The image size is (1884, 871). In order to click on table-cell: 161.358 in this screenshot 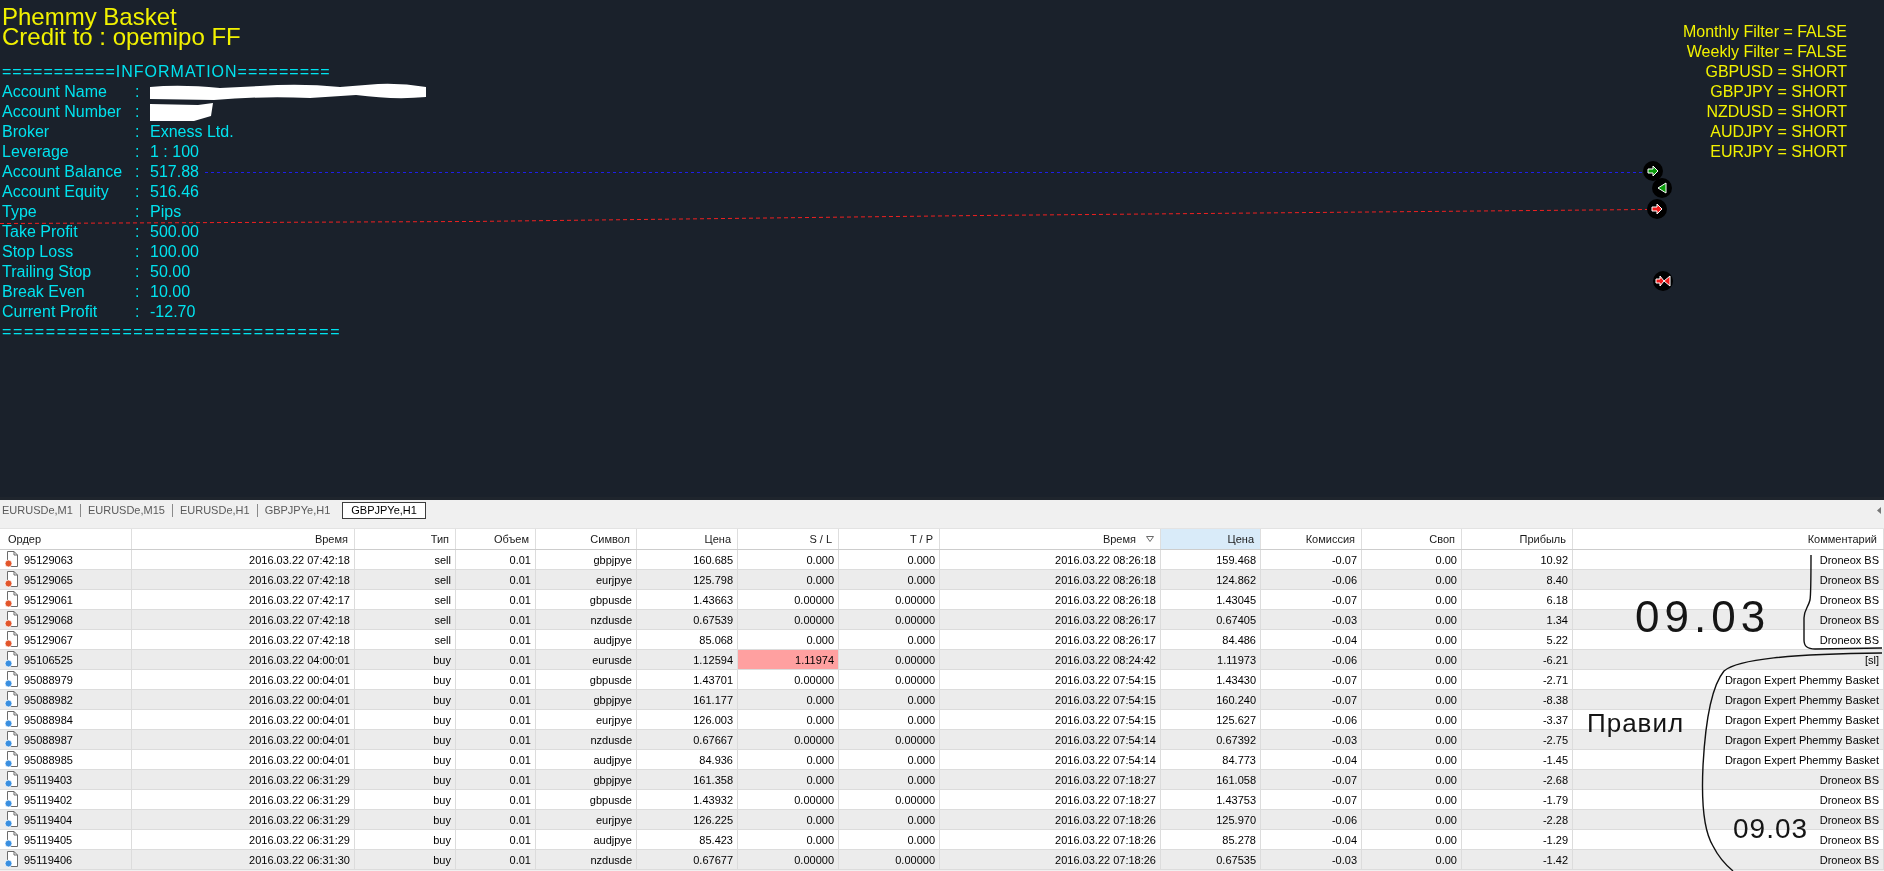, I will do `click(687, 779)`.